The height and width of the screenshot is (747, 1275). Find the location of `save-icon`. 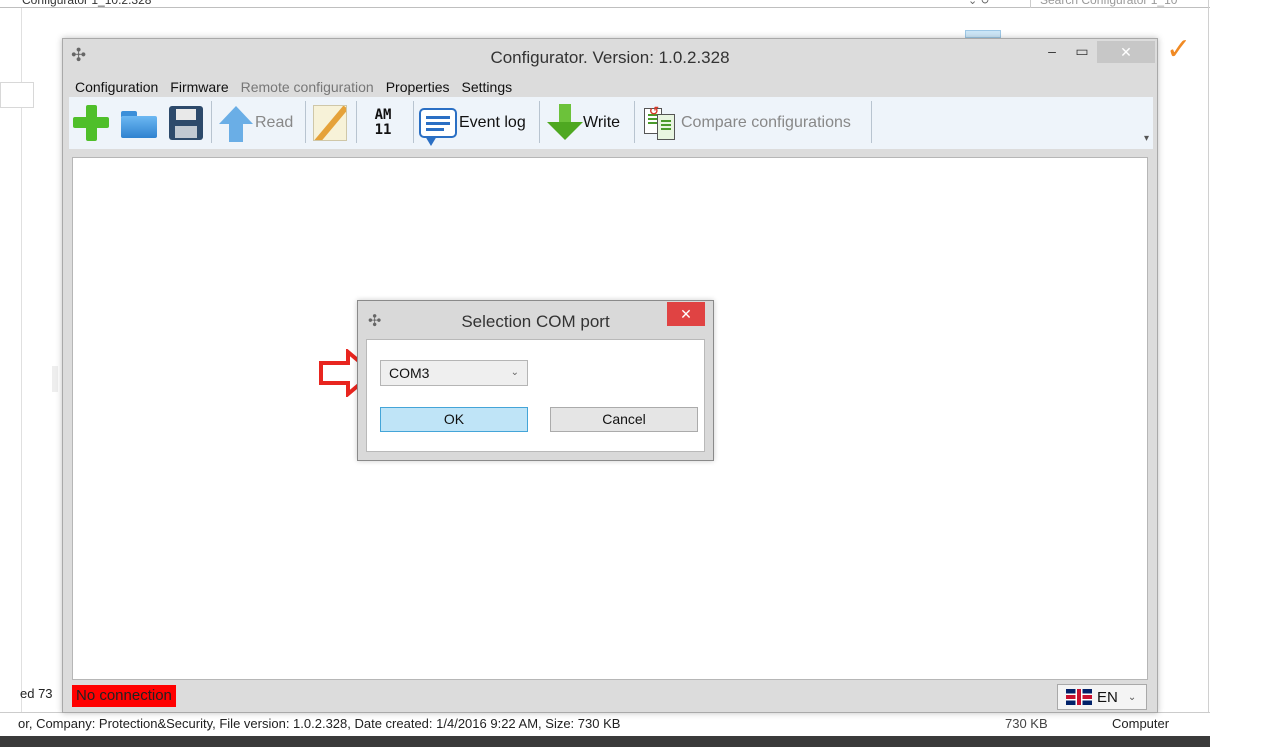

save-icon is located at coordinates (186, 123).